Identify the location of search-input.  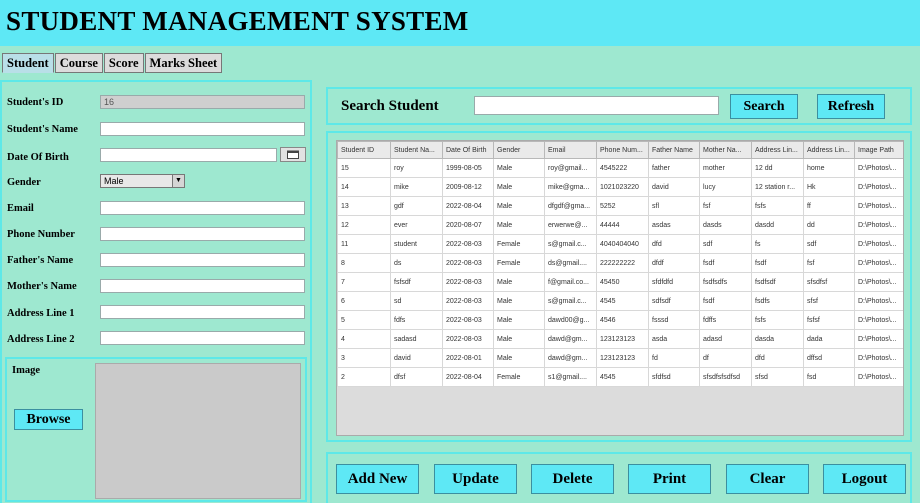
(596, 105).